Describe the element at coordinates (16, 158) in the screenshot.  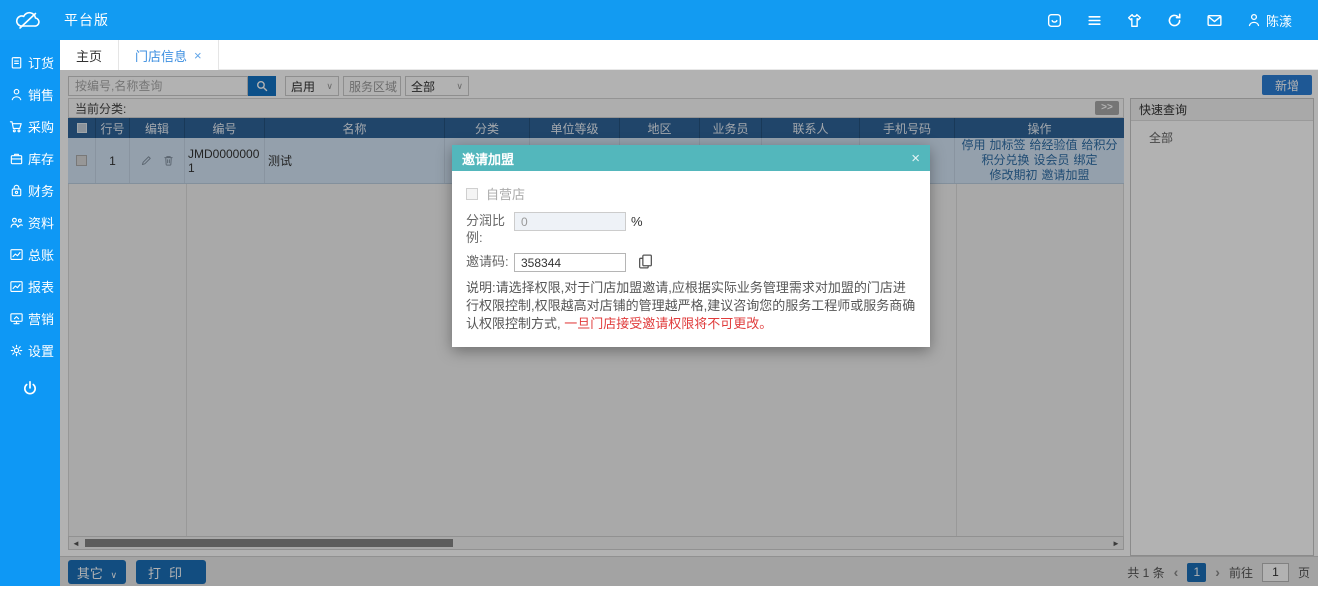
I see `inventory-icon` at that location.